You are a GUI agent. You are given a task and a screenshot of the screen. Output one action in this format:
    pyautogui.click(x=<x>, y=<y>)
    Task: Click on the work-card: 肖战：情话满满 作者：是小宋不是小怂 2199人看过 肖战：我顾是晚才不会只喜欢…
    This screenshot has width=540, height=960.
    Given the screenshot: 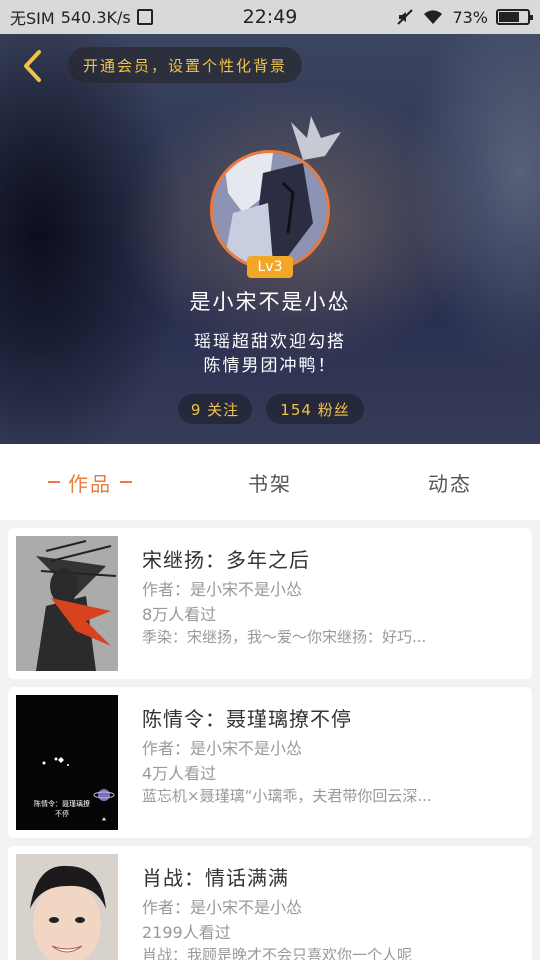 What is the action you would take?
    pyautogui.click(x=270, y=903)
    